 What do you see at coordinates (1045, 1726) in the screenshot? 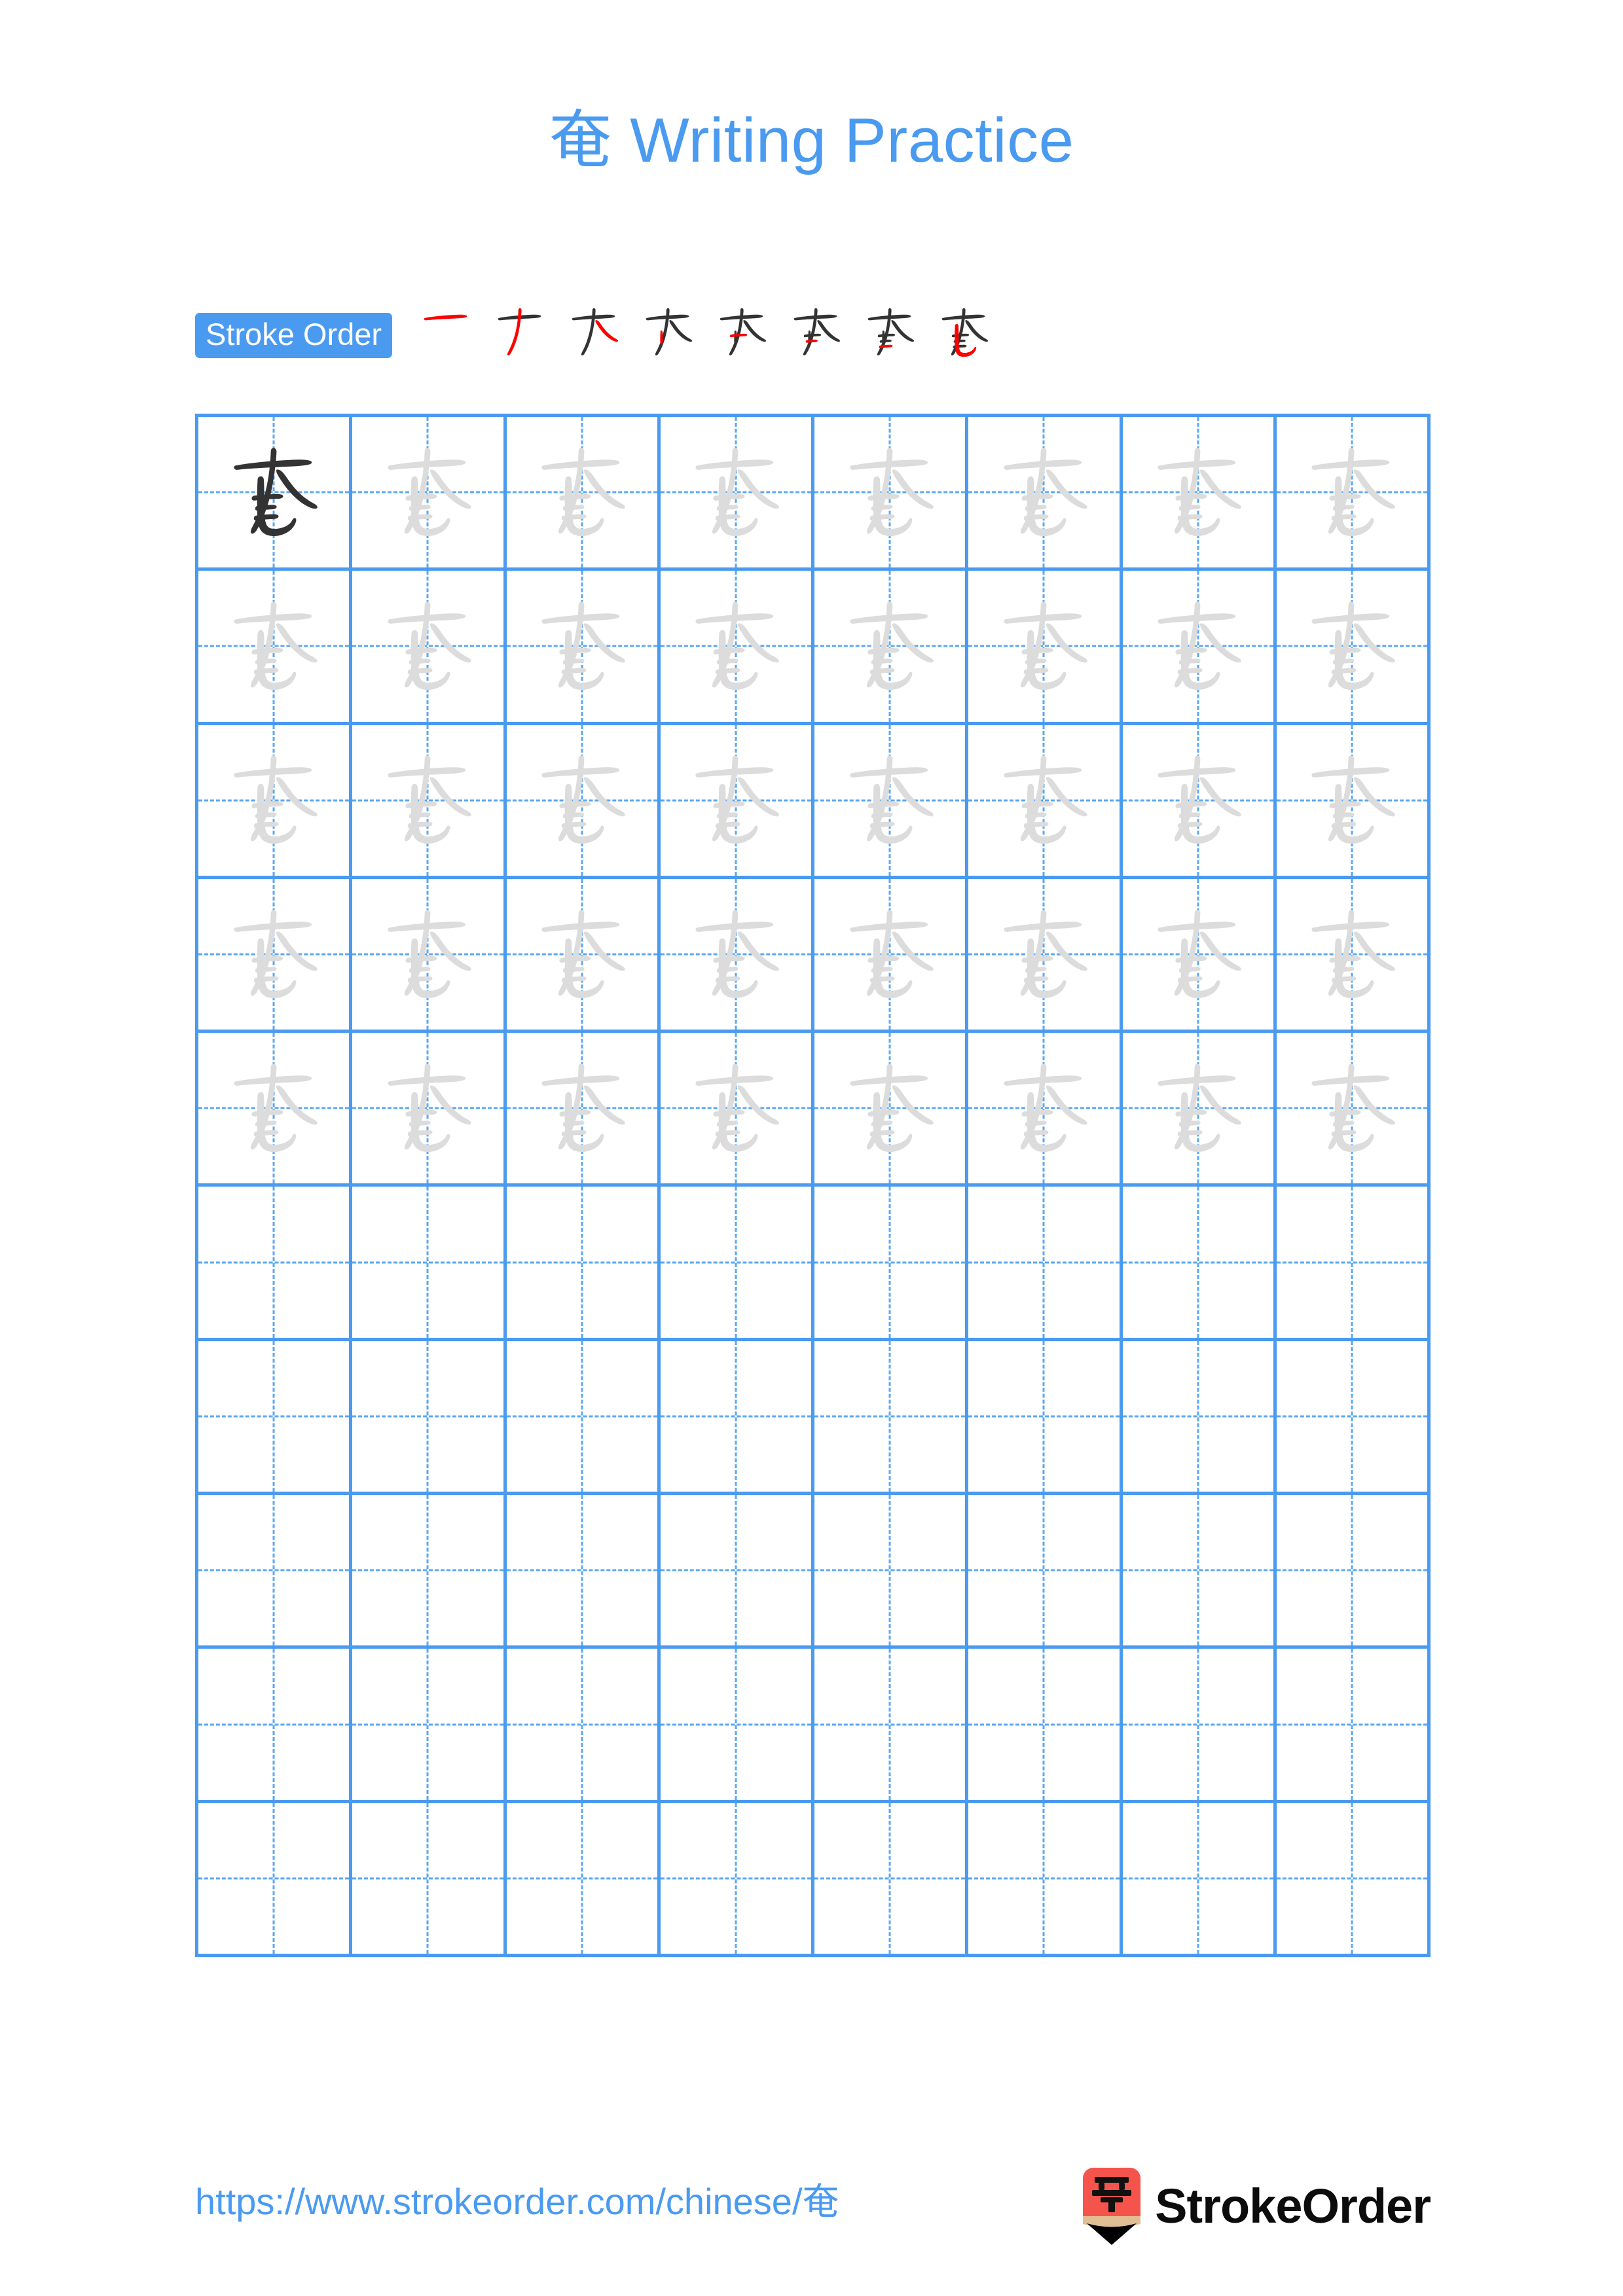
I see `practice-cell-r9-c6` at bounding box center [1045, 1726].